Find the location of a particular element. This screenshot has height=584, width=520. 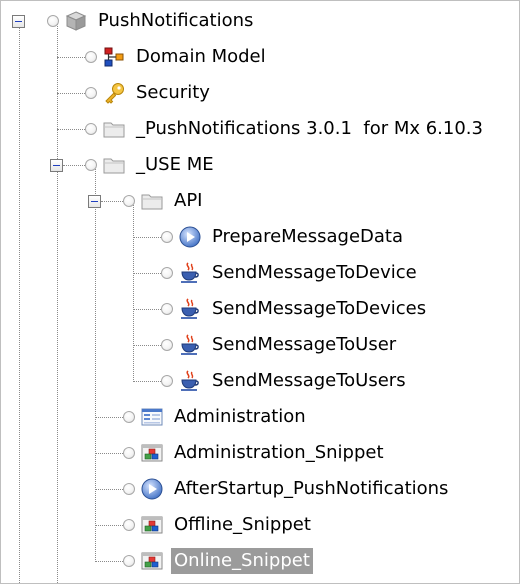

node-label: Domain Model is located at coordinates (201, 56).